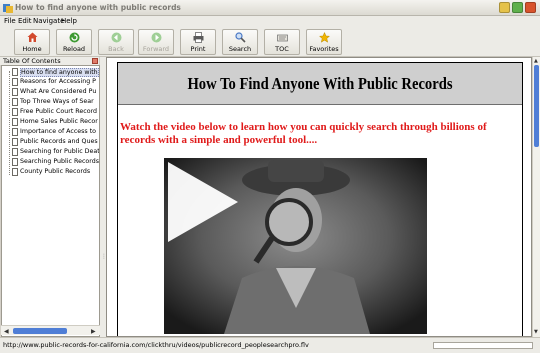  What do you see at coordinates (9, 123) in the screenshot?
I see `tree-line` at bounding box center [9, 123].